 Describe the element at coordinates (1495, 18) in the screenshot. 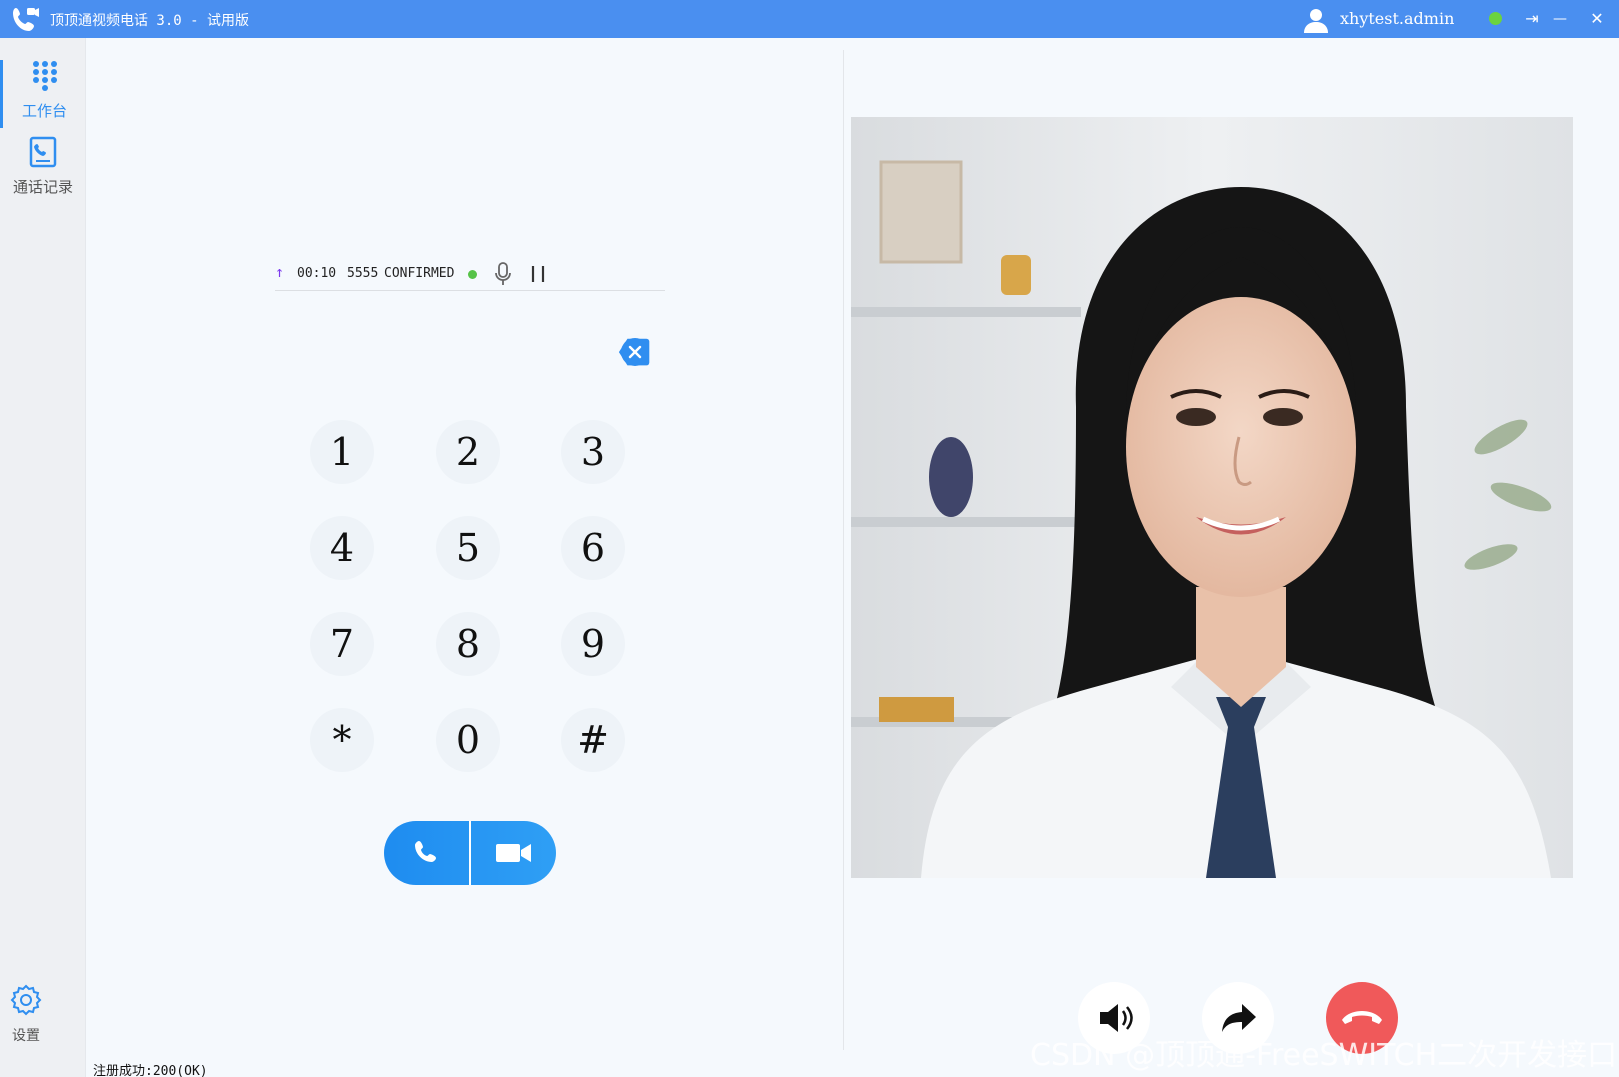

I see `online-status-icon` at that location.